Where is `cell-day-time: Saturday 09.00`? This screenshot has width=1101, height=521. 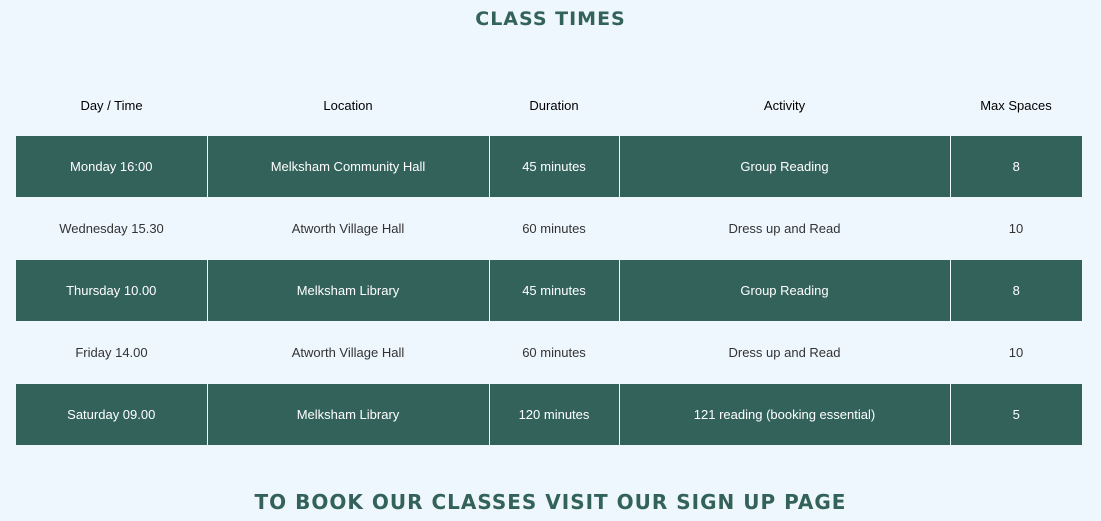 cell-day-time: Saturday 09.00 is located at coordinates (111, 414).